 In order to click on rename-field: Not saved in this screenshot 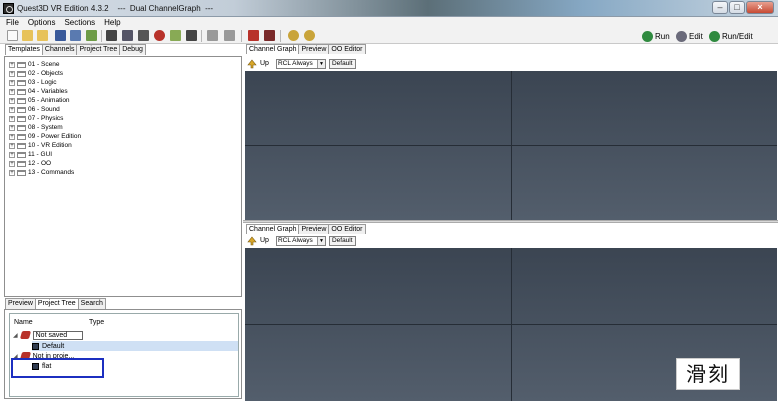, I will do `click(57, 335)`.